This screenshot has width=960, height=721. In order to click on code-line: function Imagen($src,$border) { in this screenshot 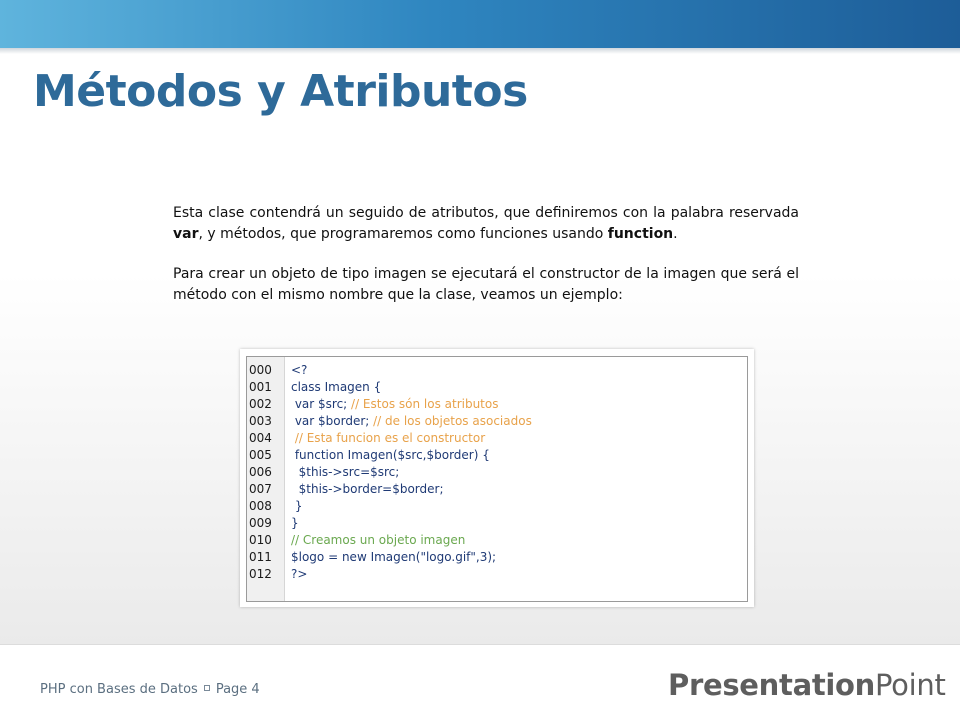, I will do `click(411, 455)`.